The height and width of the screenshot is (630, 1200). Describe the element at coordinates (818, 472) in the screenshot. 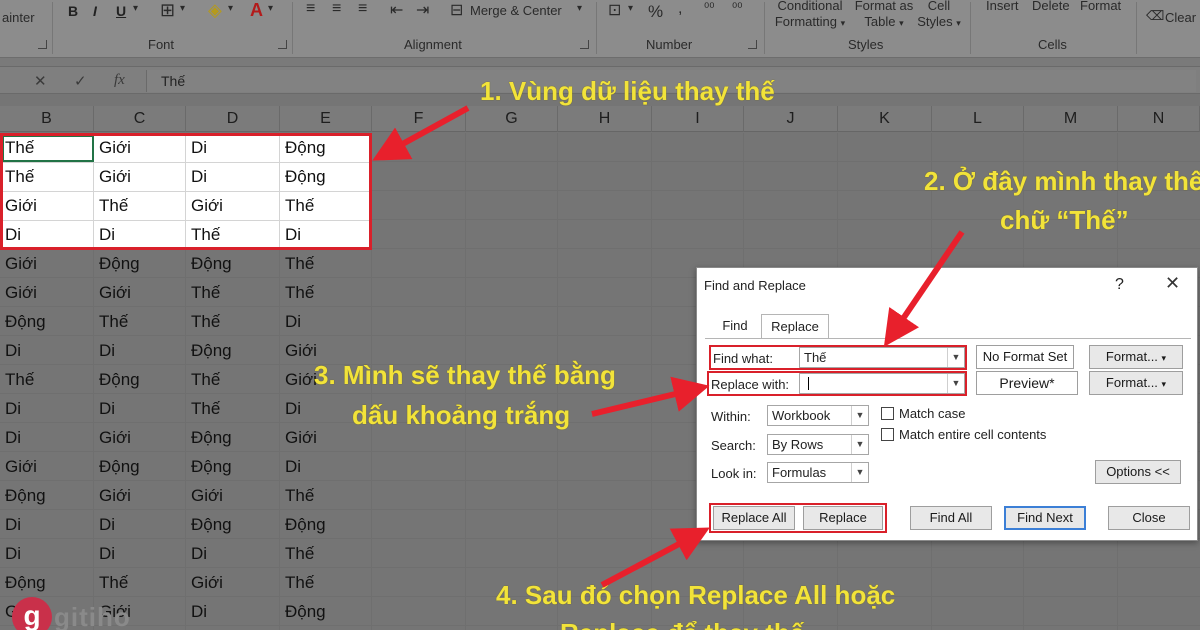

I see `look-in-select: Formulas ▼` at that location.